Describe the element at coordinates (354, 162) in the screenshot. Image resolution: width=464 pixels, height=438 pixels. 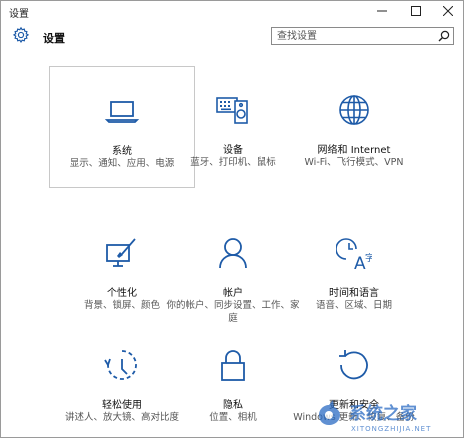
I see `tile-description: Wi-Fi、飞行模式、VPN` at that location.